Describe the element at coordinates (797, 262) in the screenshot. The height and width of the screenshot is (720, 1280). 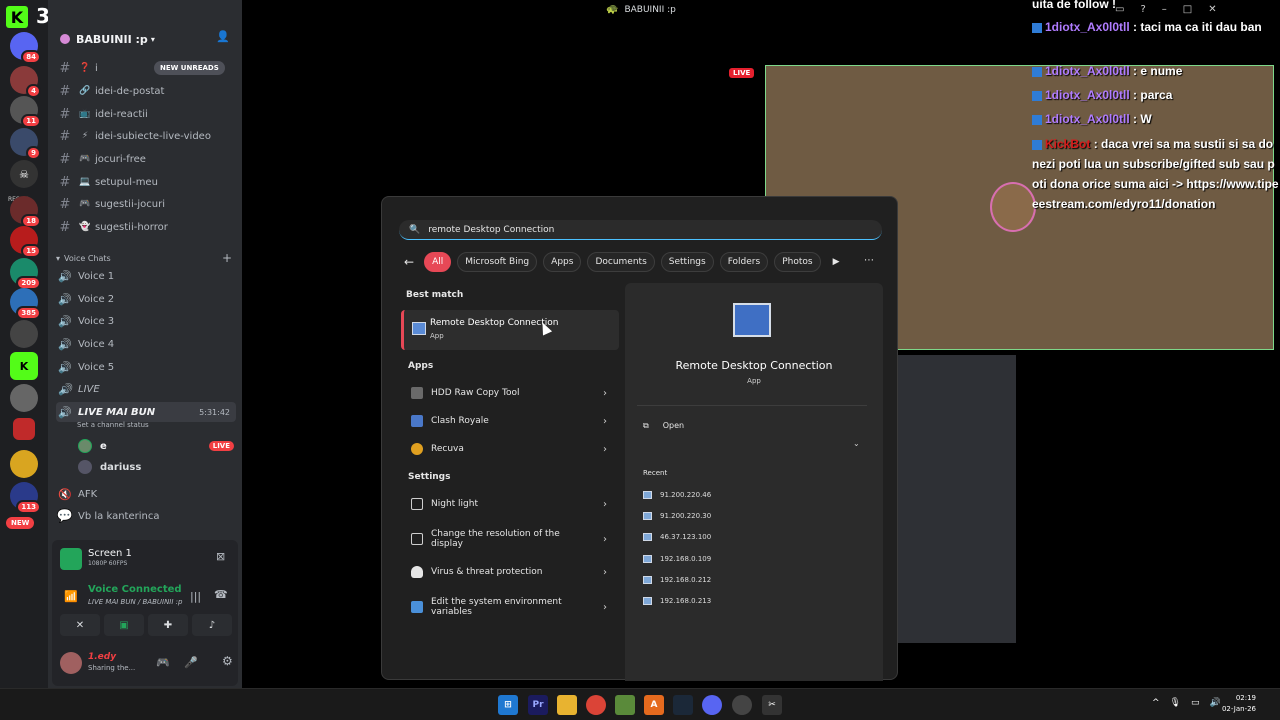
I see `filter-photos: Photos` at that location.